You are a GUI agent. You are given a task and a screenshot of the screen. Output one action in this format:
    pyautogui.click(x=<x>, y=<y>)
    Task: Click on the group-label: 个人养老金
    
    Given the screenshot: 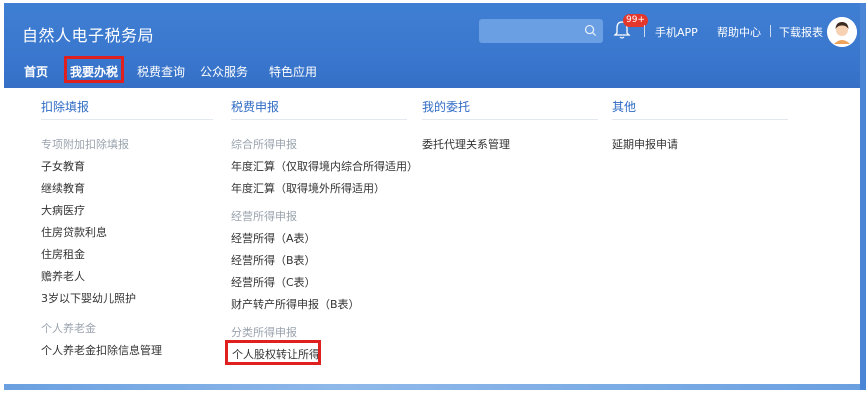 What is the action you would take?
    pyautogui.click(x=68, y=328)
    